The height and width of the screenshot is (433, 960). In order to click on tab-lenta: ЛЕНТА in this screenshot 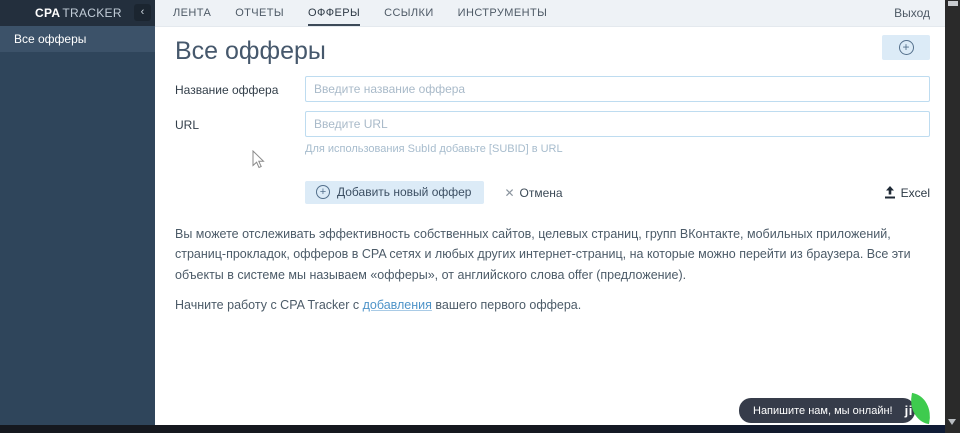, I will do `click(192, 13)`.